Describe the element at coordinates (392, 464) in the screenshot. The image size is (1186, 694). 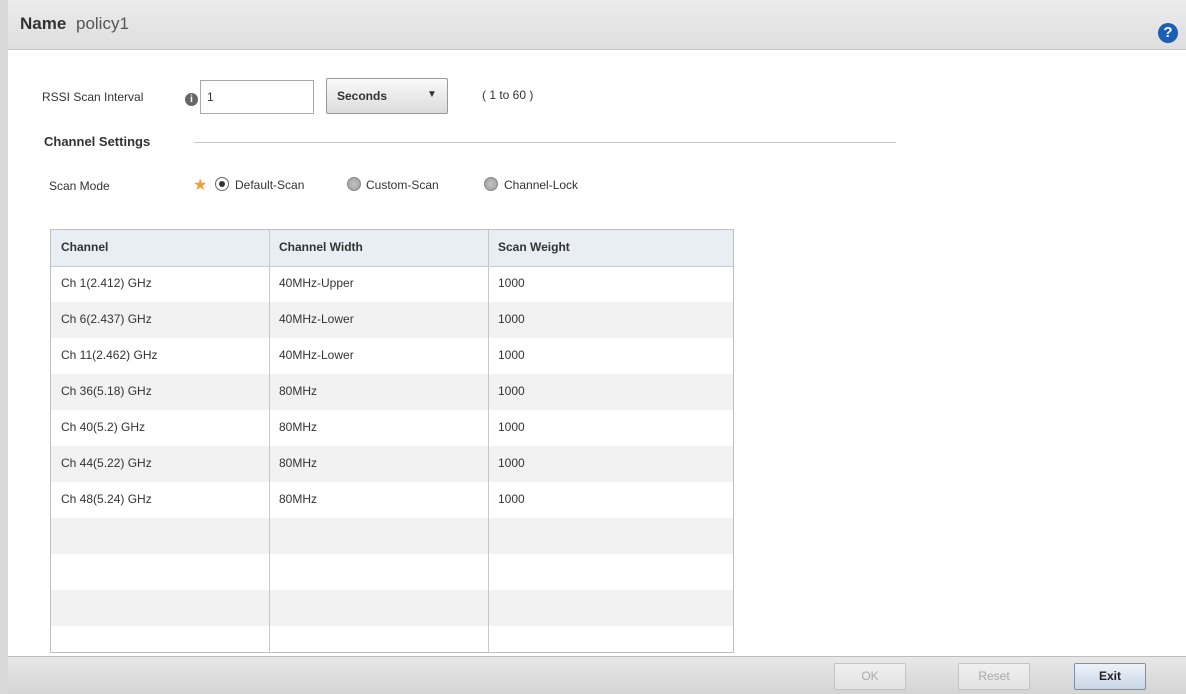
I see `table-row: Ch 44(5.22) GHz 80MHz 1000` at that location.